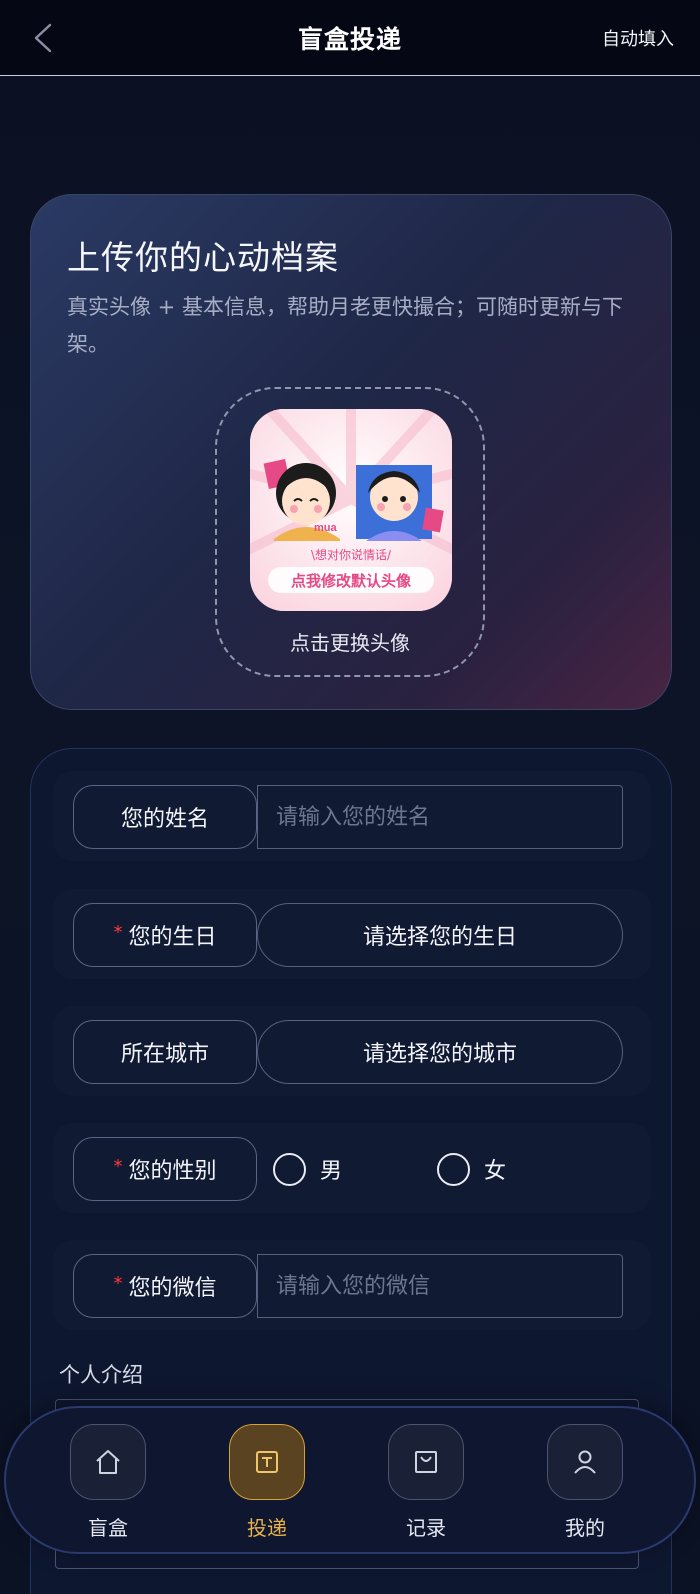  Describe the element at coordinates (440, 1052) in the screenshot. I see `city-picker: 请选择您的城市` at that location.